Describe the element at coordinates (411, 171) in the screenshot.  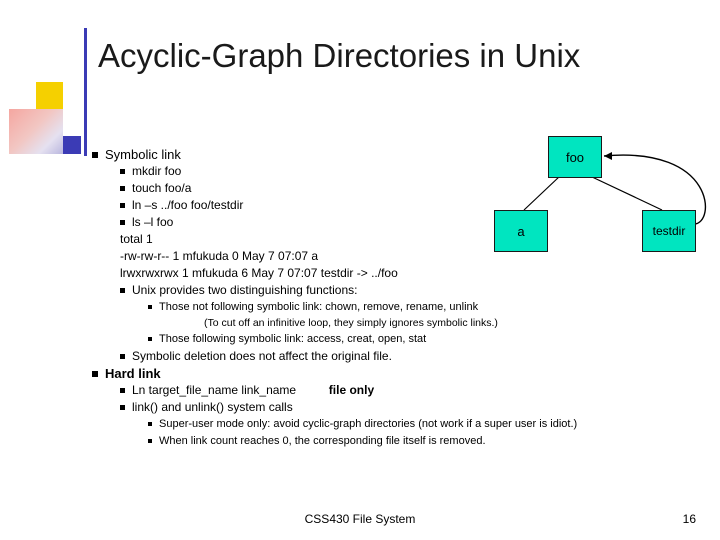
I see `bullet-command-mkdir: mkdir foo` at that location.